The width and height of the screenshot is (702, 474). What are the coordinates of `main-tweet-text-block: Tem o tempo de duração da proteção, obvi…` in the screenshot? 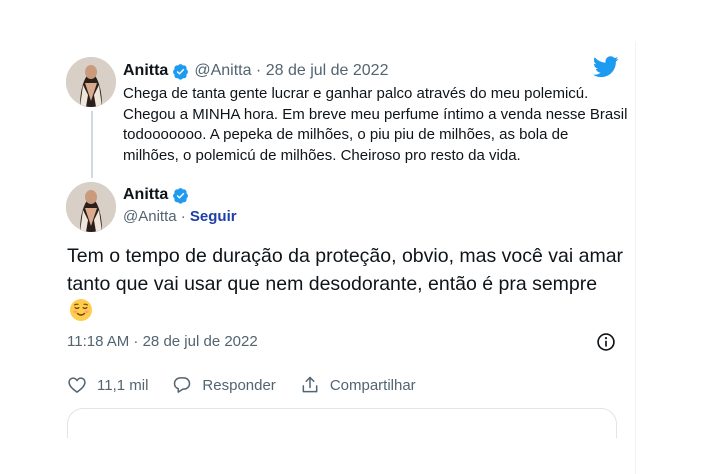 It's located at (347, 284).